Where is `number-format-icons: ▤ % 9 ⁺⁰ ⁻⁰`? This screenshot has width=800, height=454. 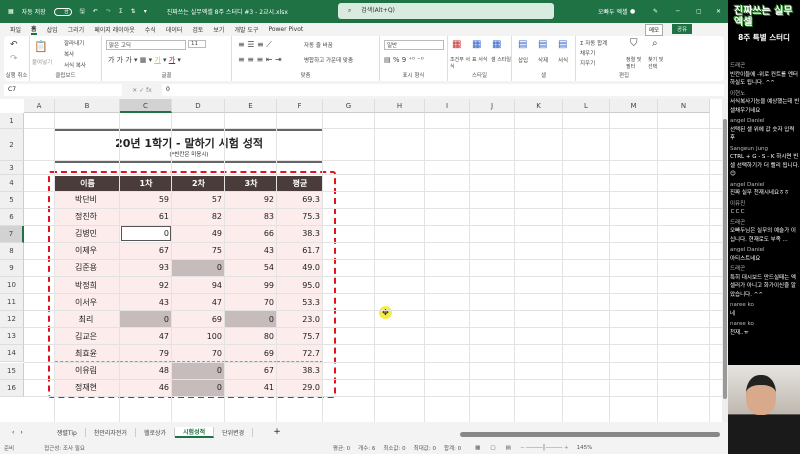 number-format-icons: ▤ % 9 ⁺⁰ ⁻⁰ is located at coordinates (404, 60).